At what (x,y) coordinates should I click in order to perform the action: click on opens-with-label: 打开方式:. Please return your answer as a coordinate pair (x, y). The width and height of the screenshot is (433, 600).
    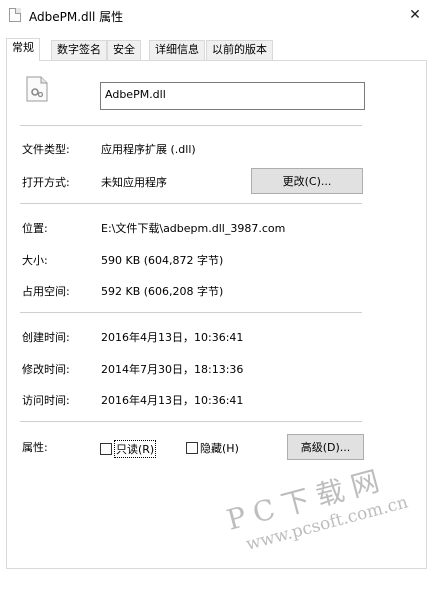
    Looking at the image, I should click on (46, 182).